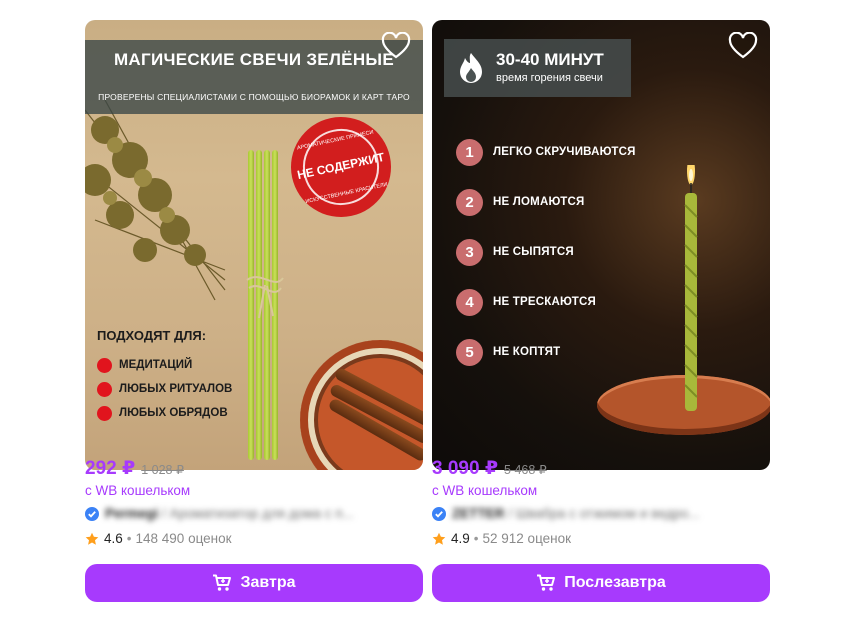 The height and width of the screenshot is (637, 854). Describe the element at coordinates (268, 582) in the screenshot. I see `delivery-label: Завтра` at that location.